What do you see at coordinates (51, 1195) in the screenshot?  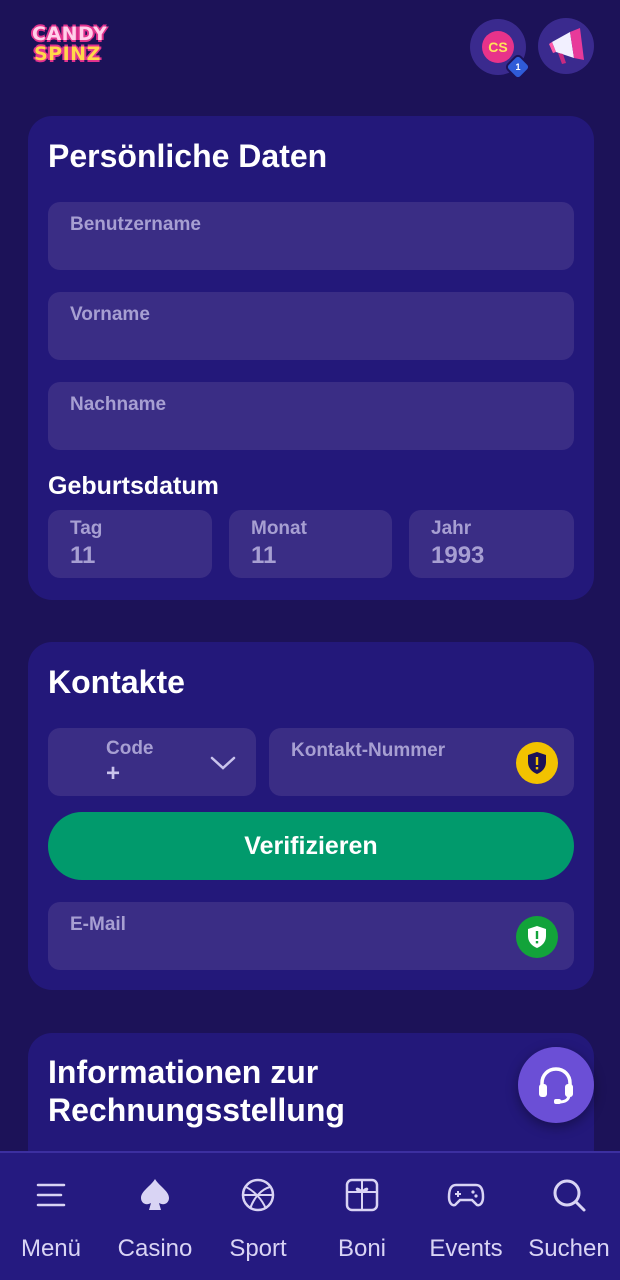 I see `menu-icon` at bounding box center [51, 1195].